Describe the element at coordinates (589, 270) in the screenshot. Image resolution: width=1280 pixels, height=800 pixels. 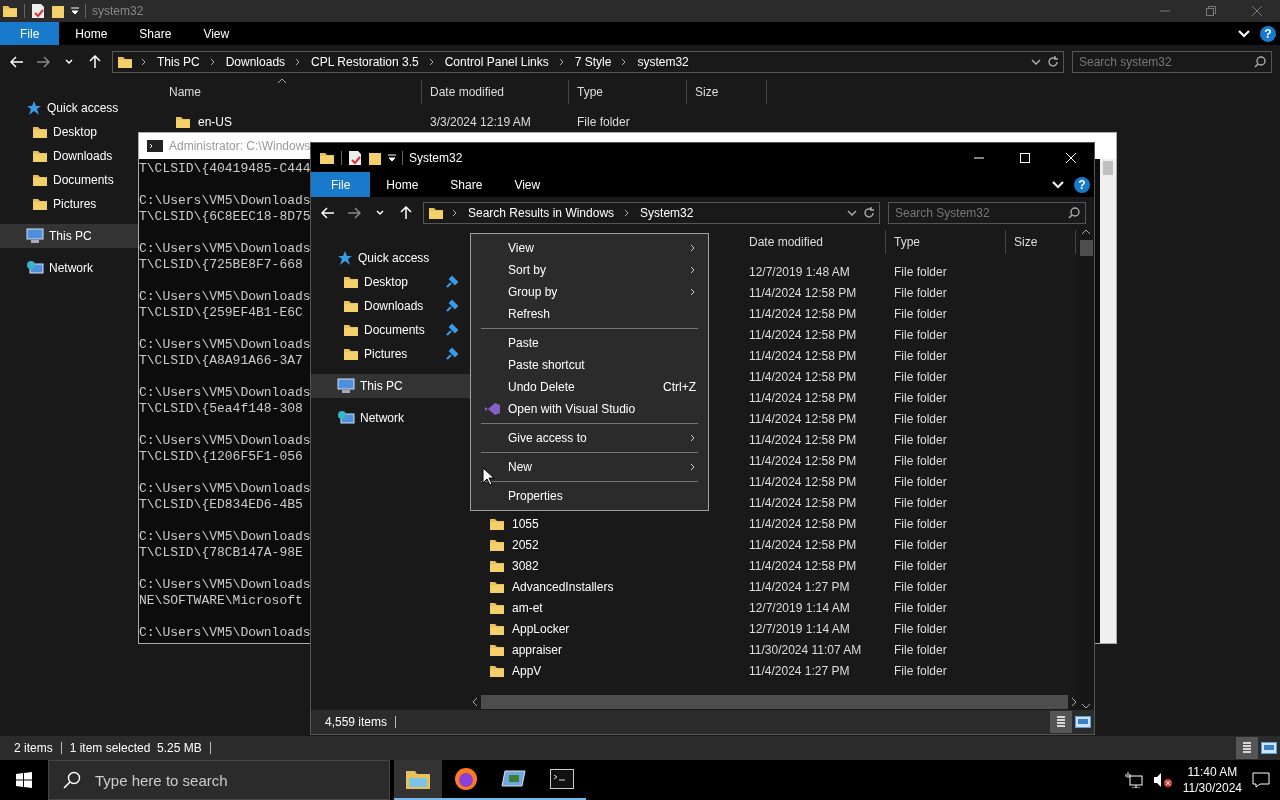
I see `menu-item: Sort by` at that location.